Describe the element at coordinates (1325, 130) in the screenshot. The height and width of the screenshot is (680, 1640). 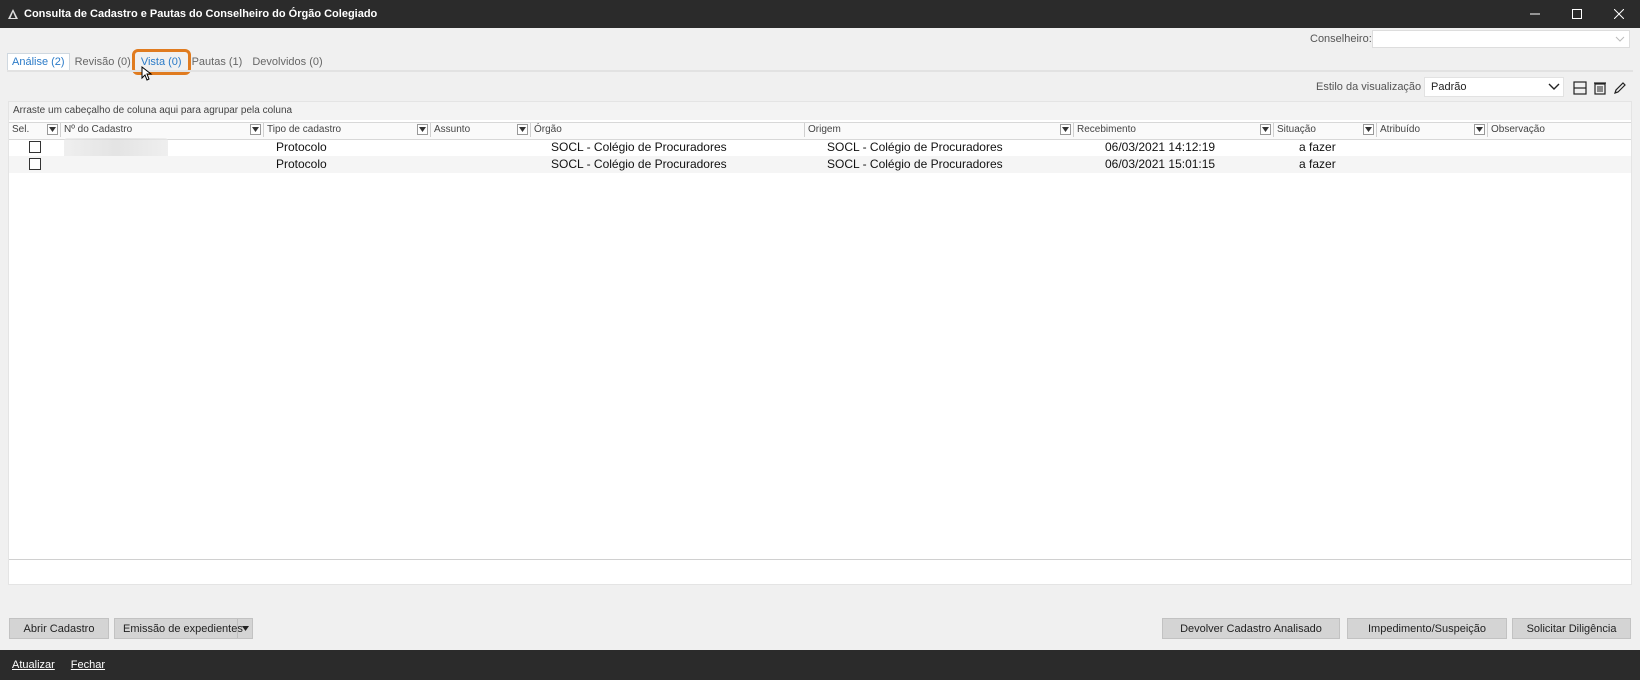
I see `column-header-situacao: Situação` at that location.